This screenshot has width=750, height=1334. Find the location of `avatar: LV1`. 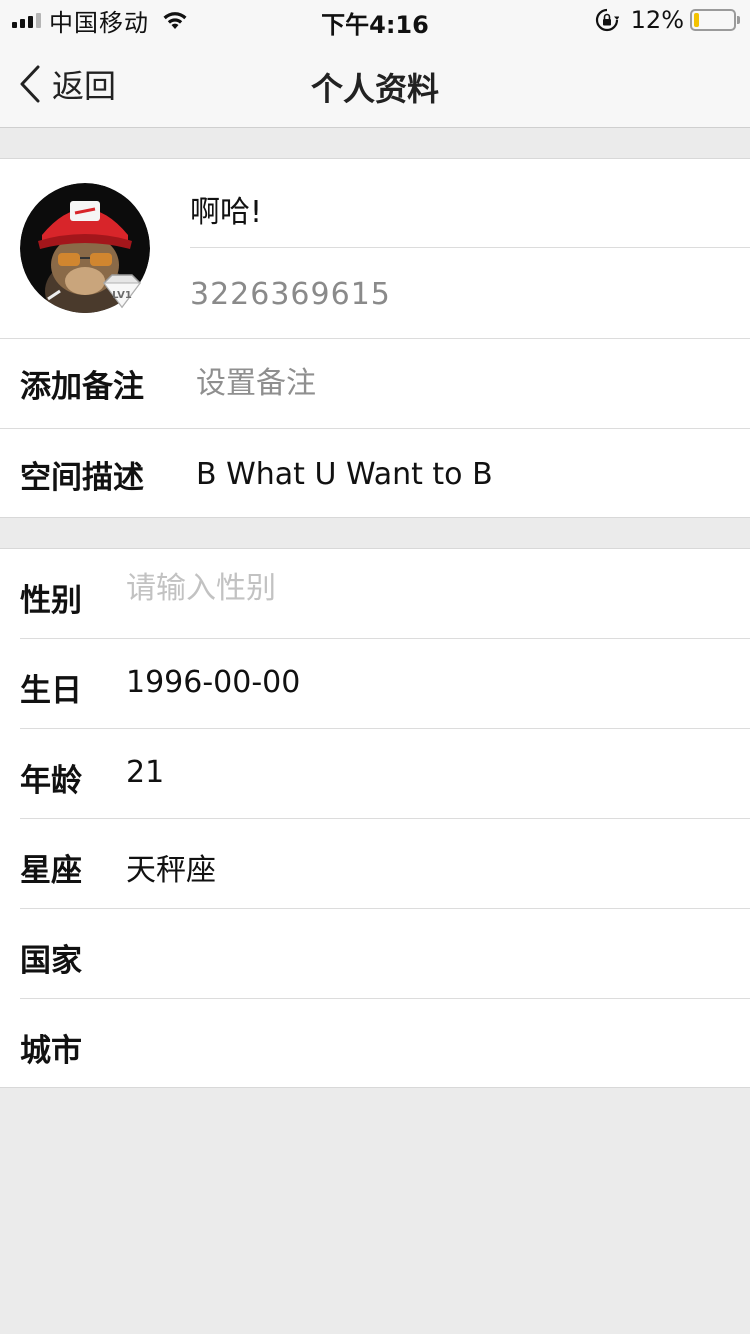

avatar: LV1 is located at coordinates (85, 248).